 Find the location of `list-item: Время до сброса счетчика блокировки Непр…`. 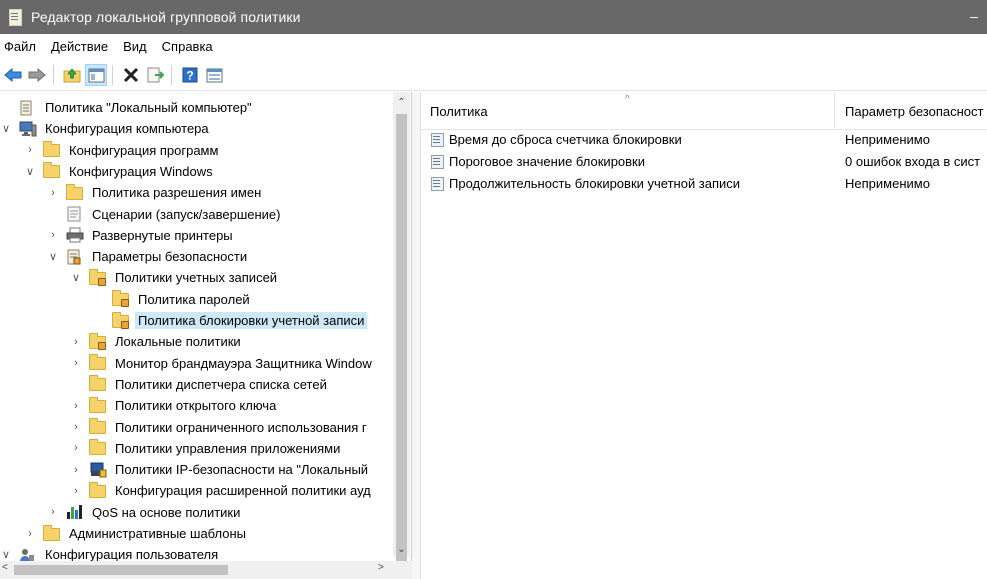

list-item: Время до сброса счетчика блокировки Непр… is located at coordinates (704, 139).